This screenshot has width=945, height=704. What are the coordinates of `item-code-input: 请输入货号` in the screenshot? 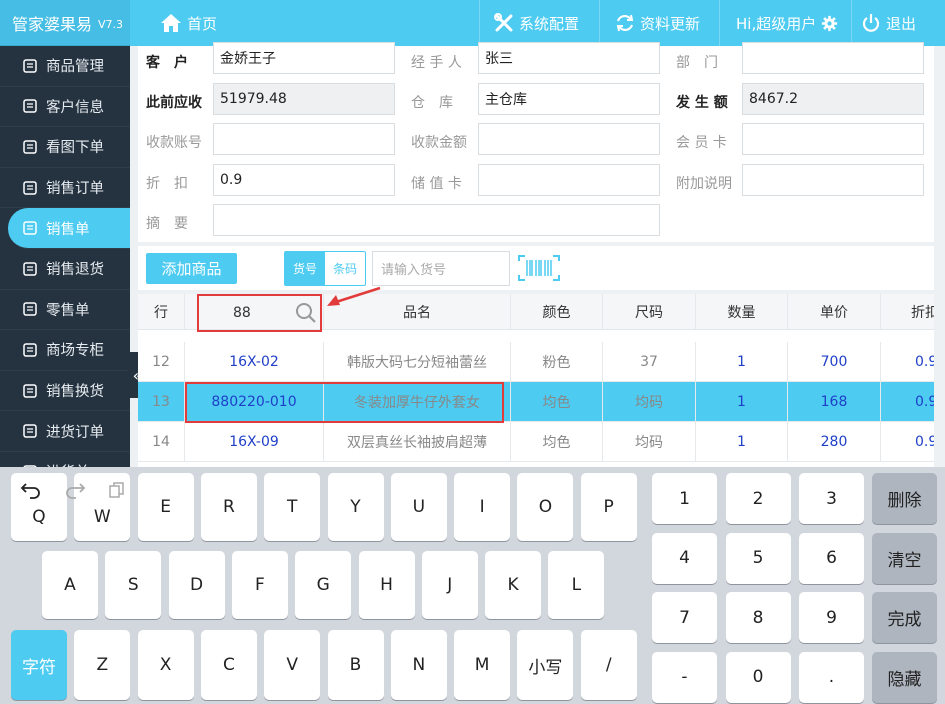 It's located at (441, 268).